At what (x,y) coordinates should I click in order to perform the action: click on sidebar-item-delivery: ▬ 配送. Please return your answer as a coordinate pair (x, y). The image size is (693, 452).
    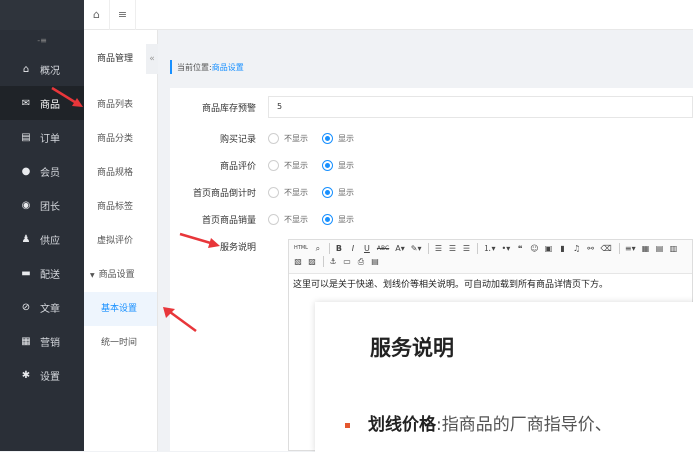
    Looking at the image, I should click on (42, 273).